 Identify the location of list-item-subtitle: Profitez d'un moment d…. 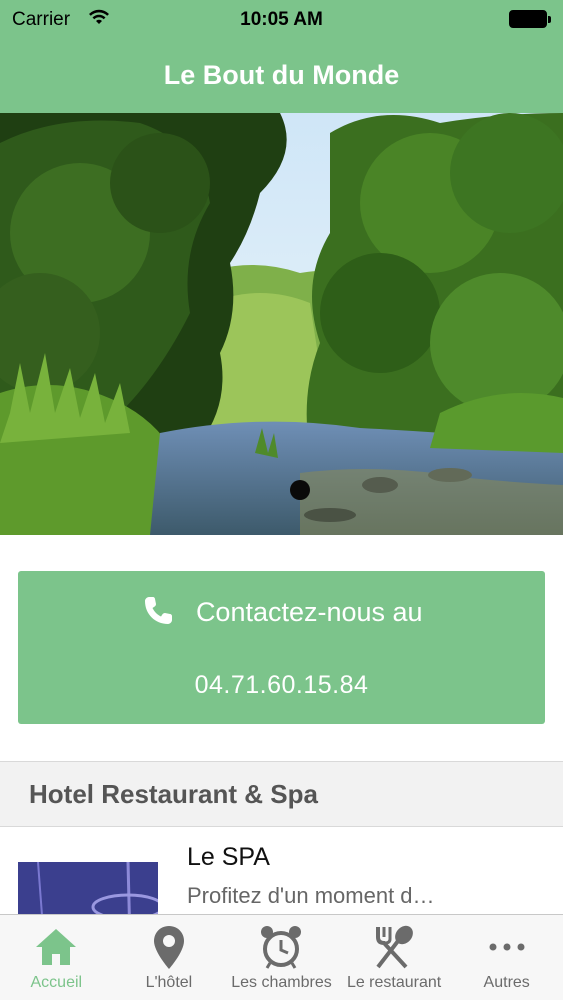
(311, 895).